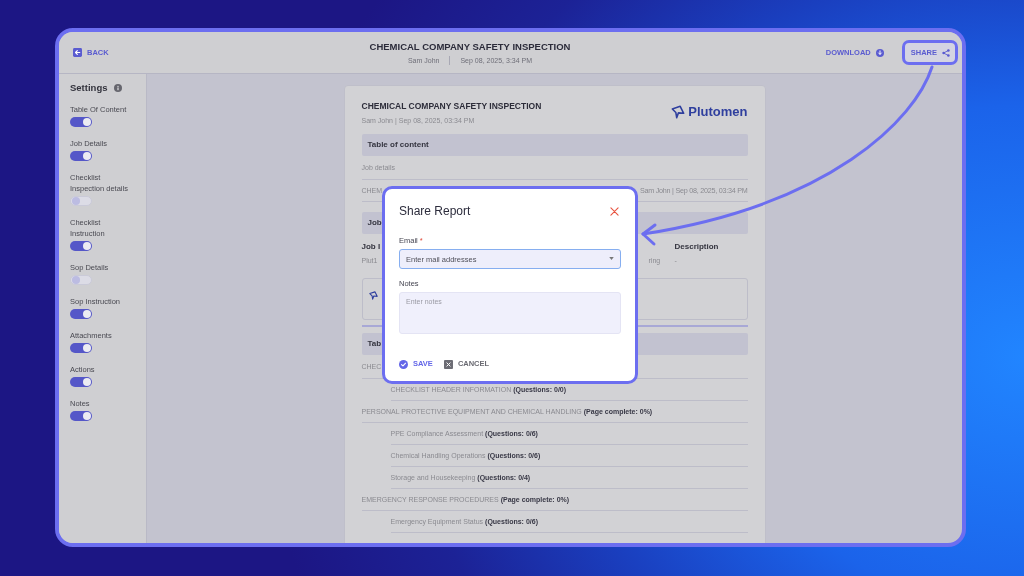  Describe the element at coordinates (470, 46) in the screenshot. I see `report-title: CHEMICAL COMPANY SAFETY INSPECTION` at that location.